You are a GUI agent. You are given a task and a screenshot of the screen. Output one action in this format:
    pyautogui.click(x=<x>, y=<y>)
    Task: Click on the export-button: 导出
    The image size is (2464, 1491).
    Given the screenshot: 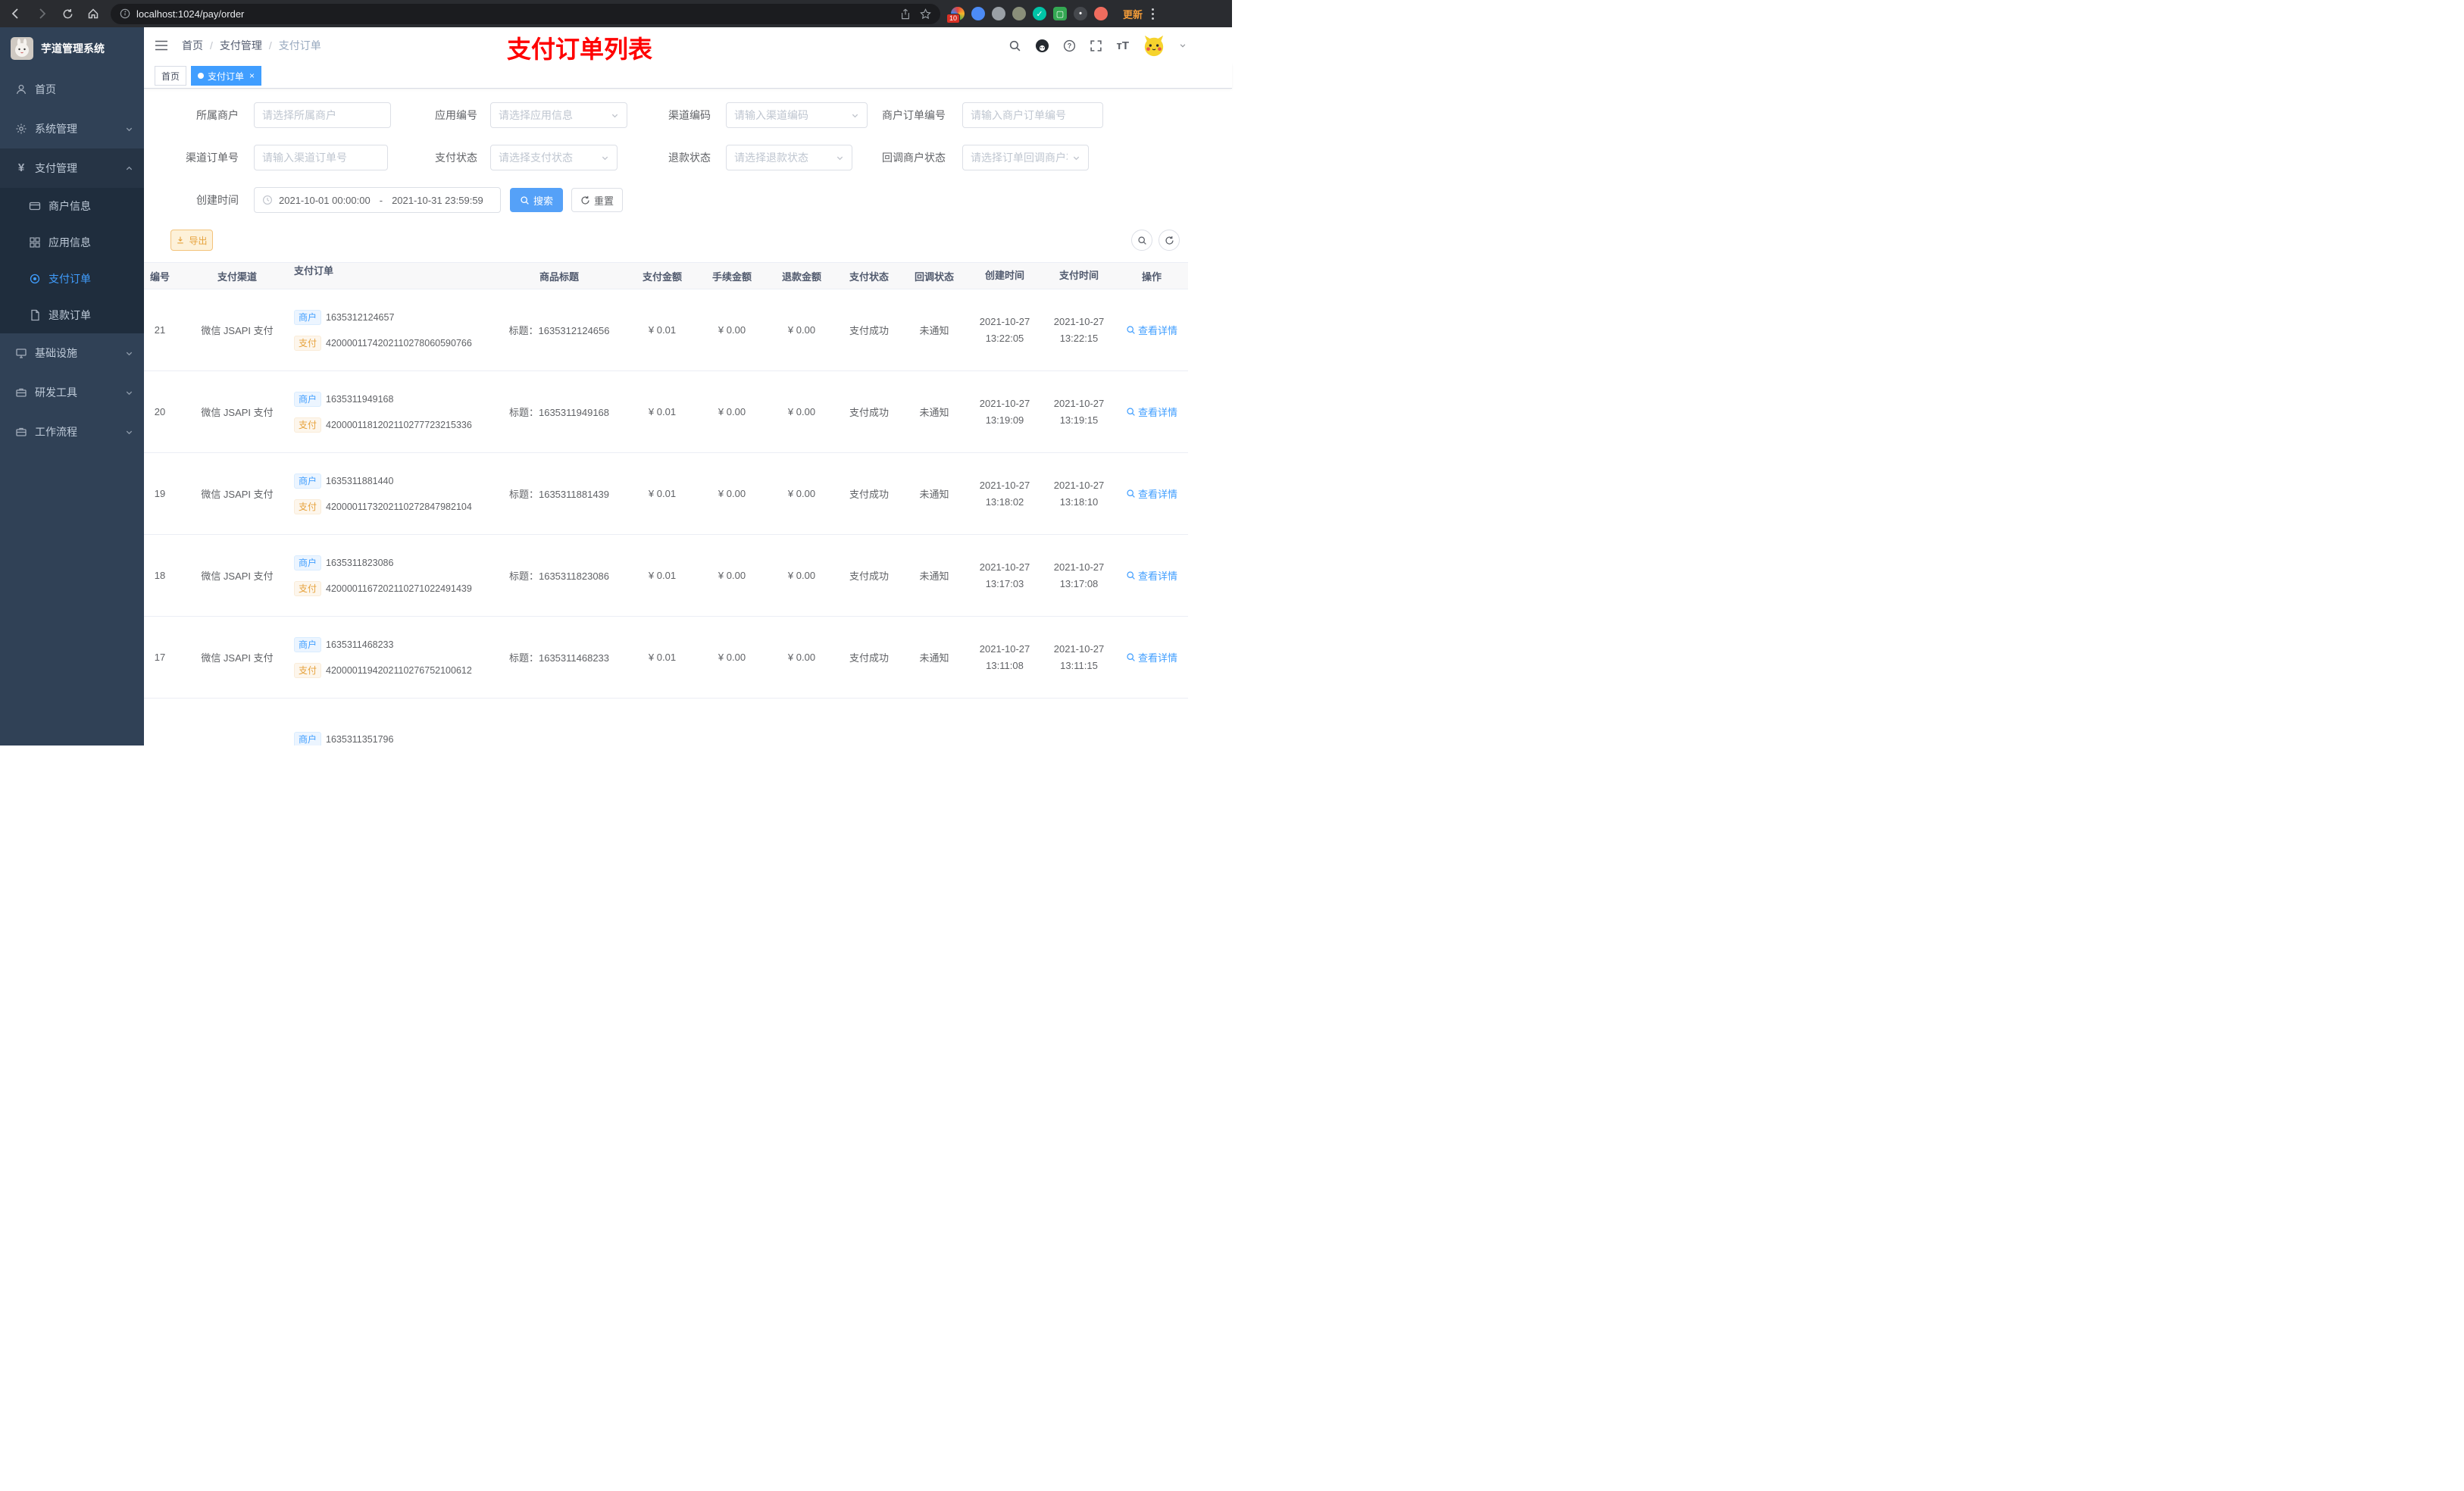 What is the action you would take?
    pyautogui.click(x=191, y=240)
    